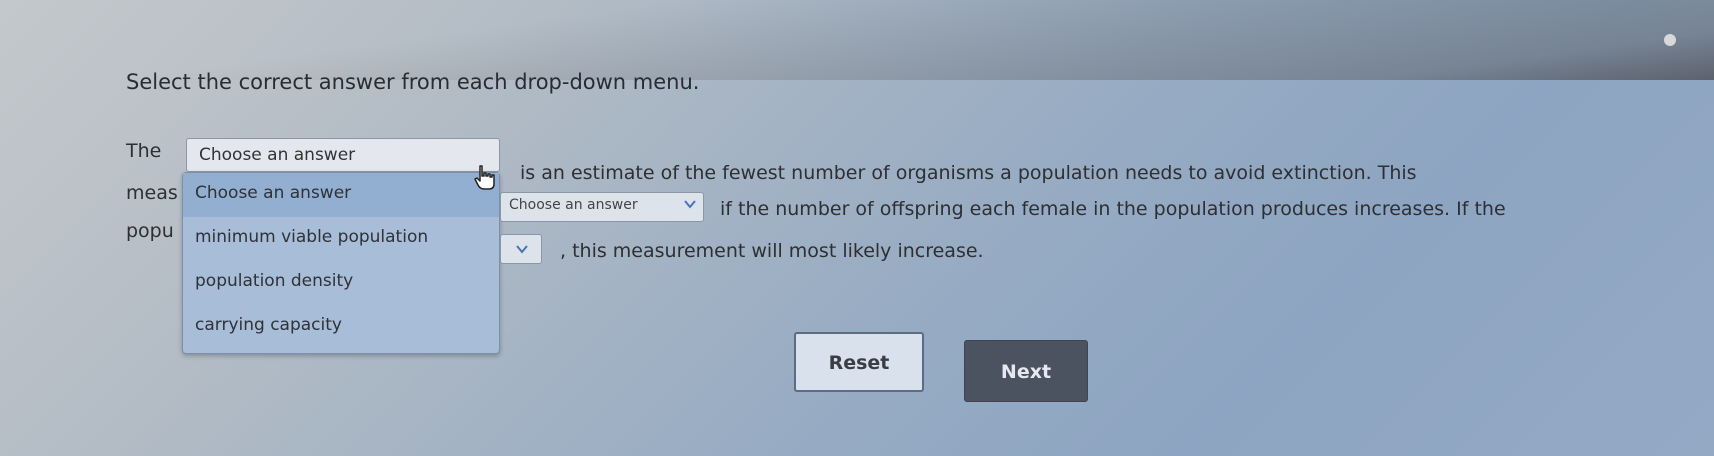 This screenshot has width=1714, height=456. Describe the element at coordinates (1026, 371) in the screenshot. I see `next-button: Next` at that location.